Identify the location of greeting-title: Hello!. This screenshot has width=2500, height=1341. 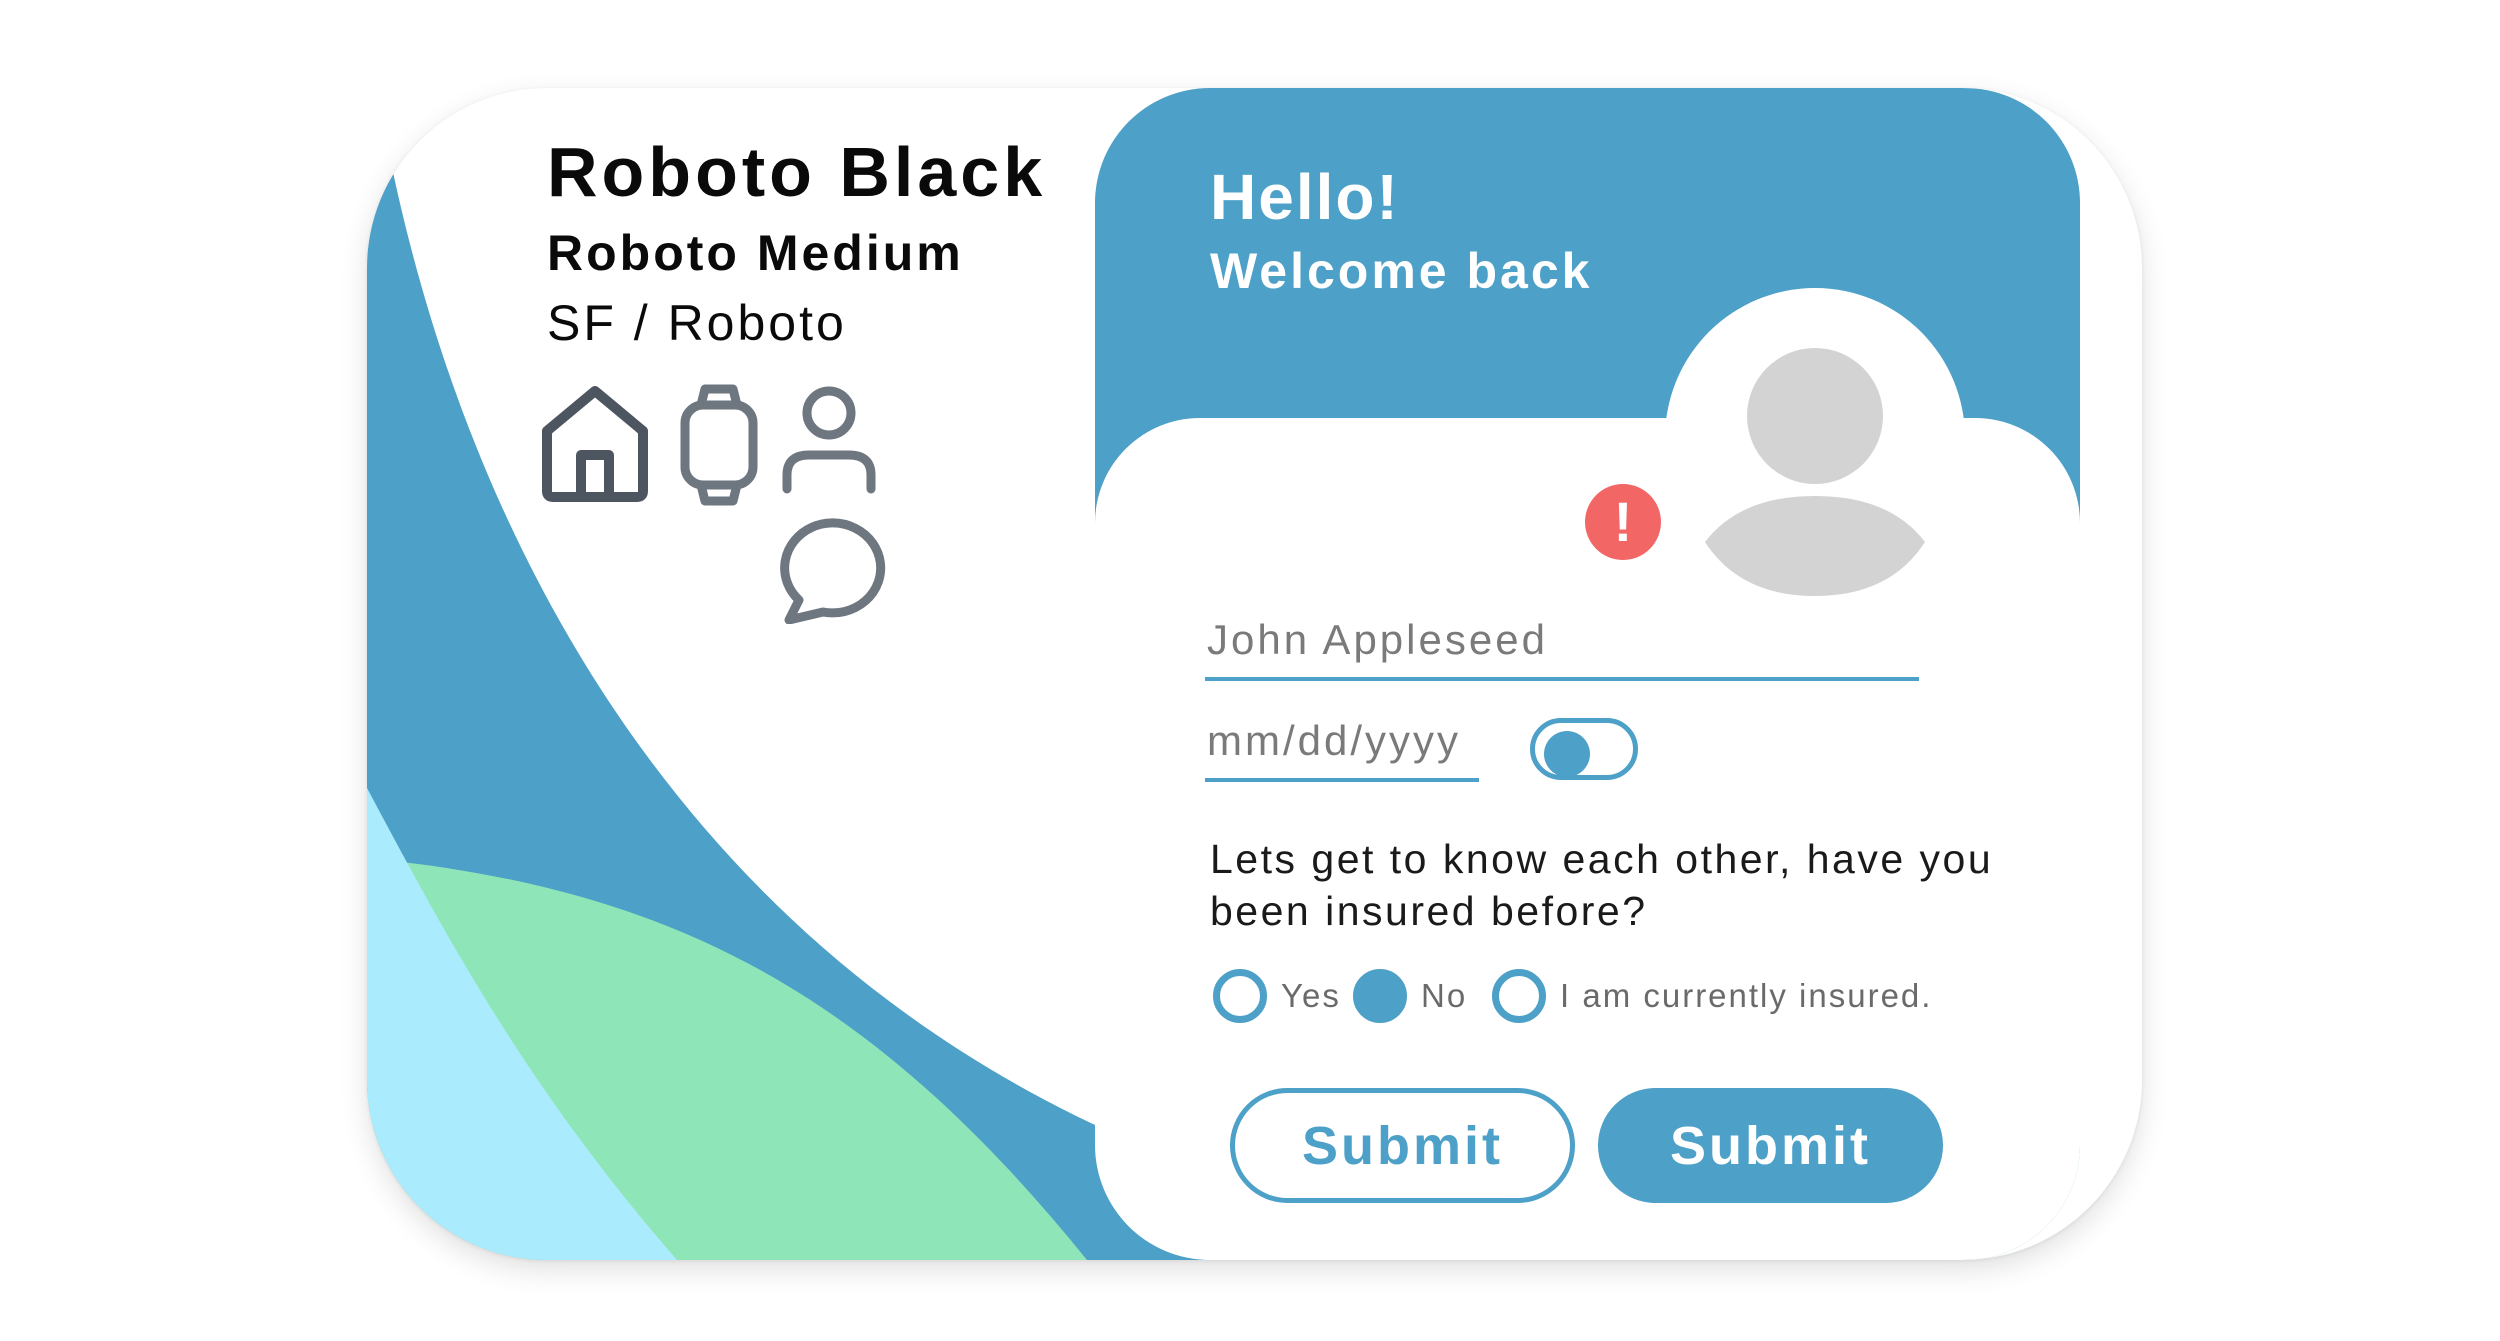
(1305, 197).